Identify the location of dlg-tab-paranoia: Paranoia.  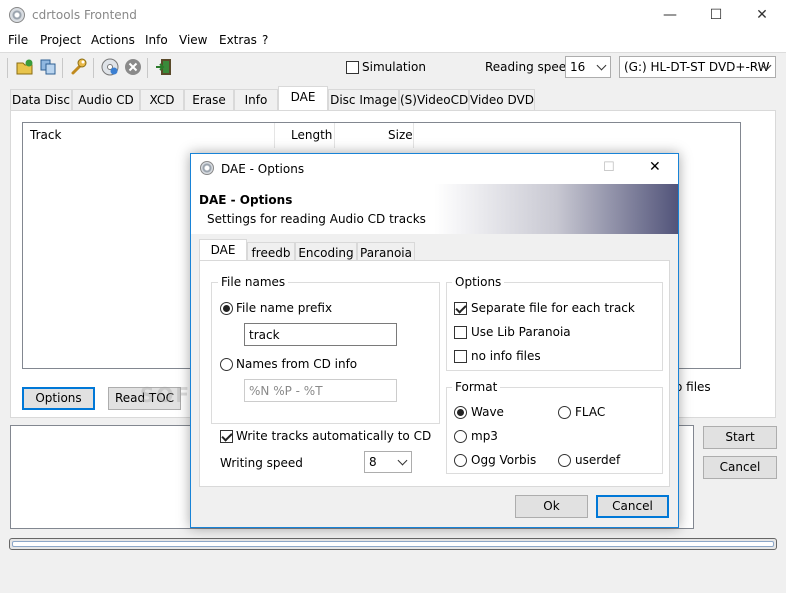
(386, 251).